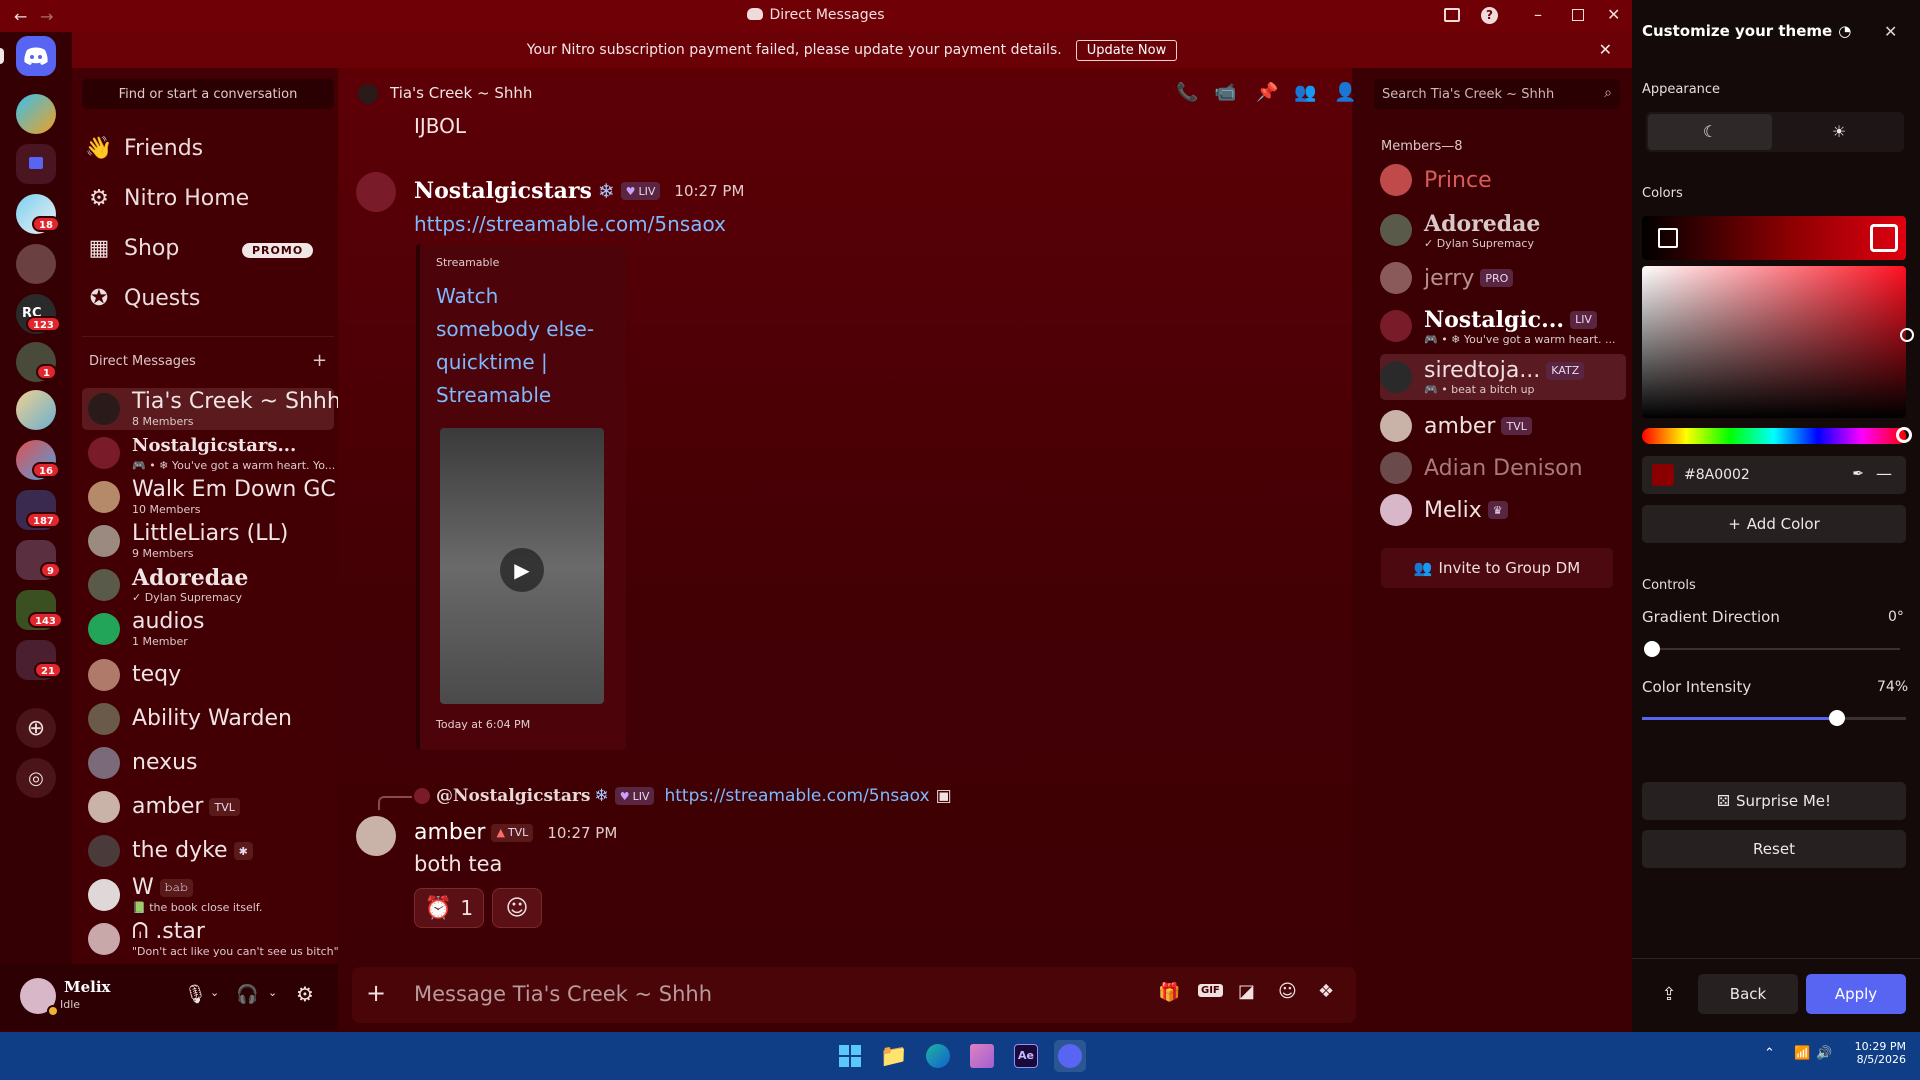 The width and height of the screenshot is (1920, 1080). Describe the element at coordinates (1710, 132) in the screenshot. I see `dark-mode-moon-icon: ☾` at that location.